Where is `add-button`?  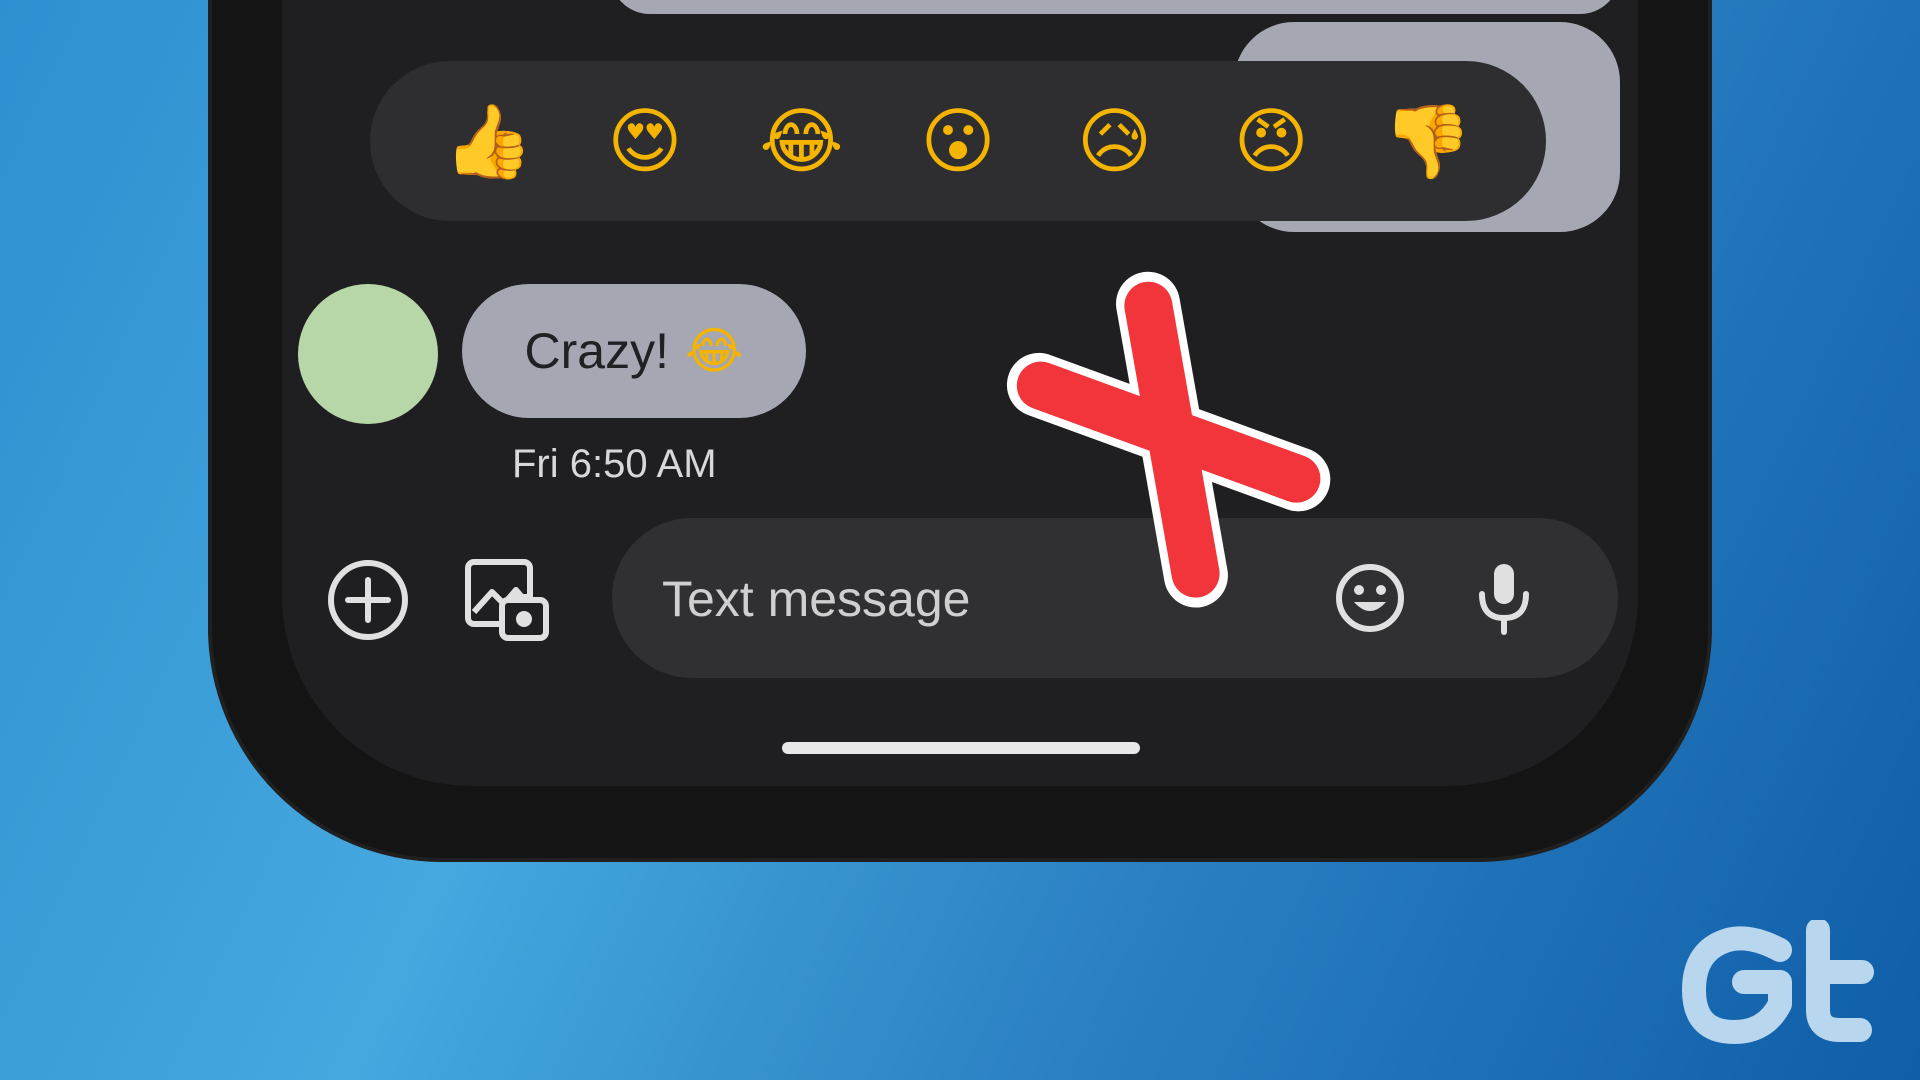
add-button is located at coordinates (368, 600).